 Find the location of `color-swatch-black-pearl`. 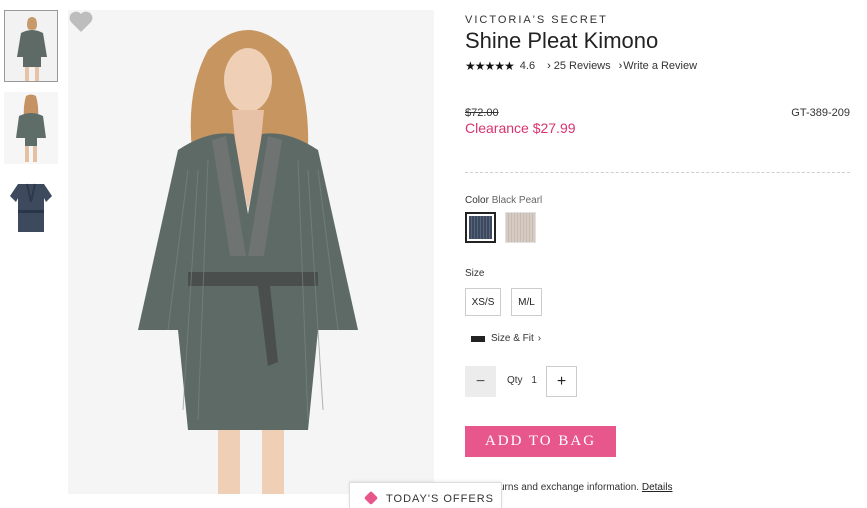

color-swatch-black-pearl is located at coordinates (480, 227).